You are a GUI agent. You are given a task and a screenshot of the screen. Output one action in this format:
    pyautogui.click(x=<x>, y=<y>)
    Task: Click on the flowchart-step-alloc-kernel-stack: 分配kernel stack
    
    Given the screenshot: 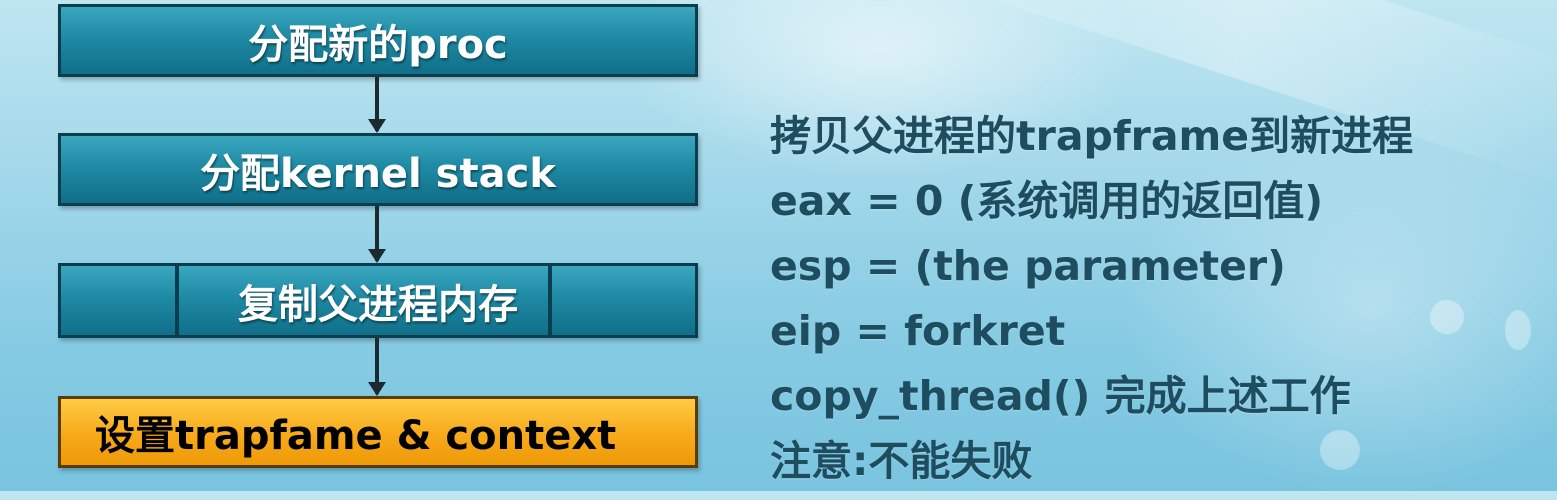 What is the action you would take?
    pyautogui.click(x=378, y=169)
    